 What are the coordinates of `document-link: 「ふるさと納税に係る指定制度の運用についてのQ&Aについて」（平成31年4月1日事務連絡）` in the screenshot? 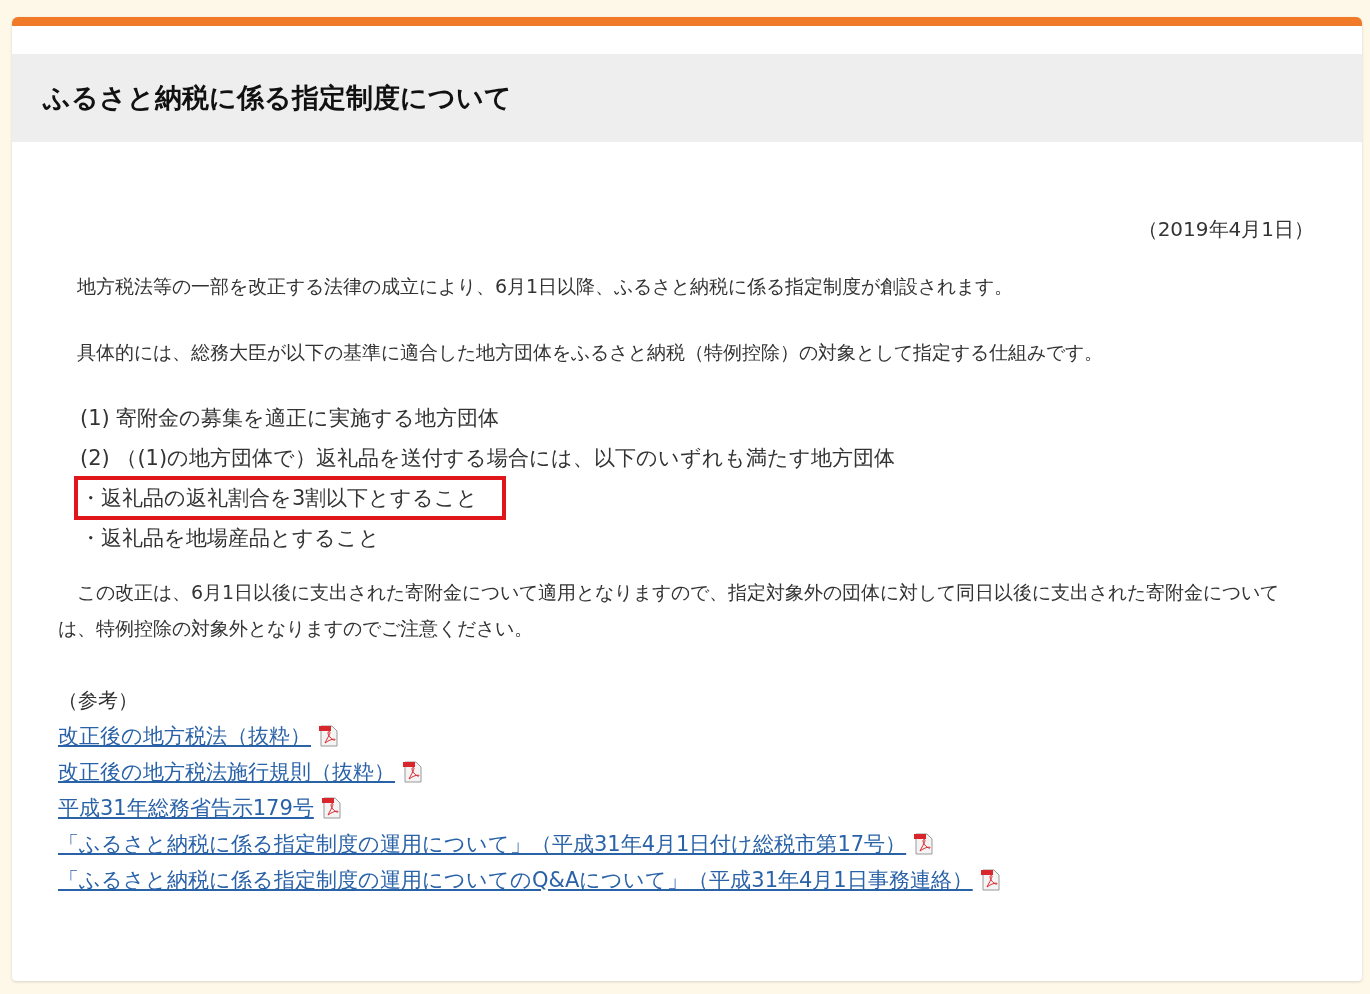 It's located at (515, 880).